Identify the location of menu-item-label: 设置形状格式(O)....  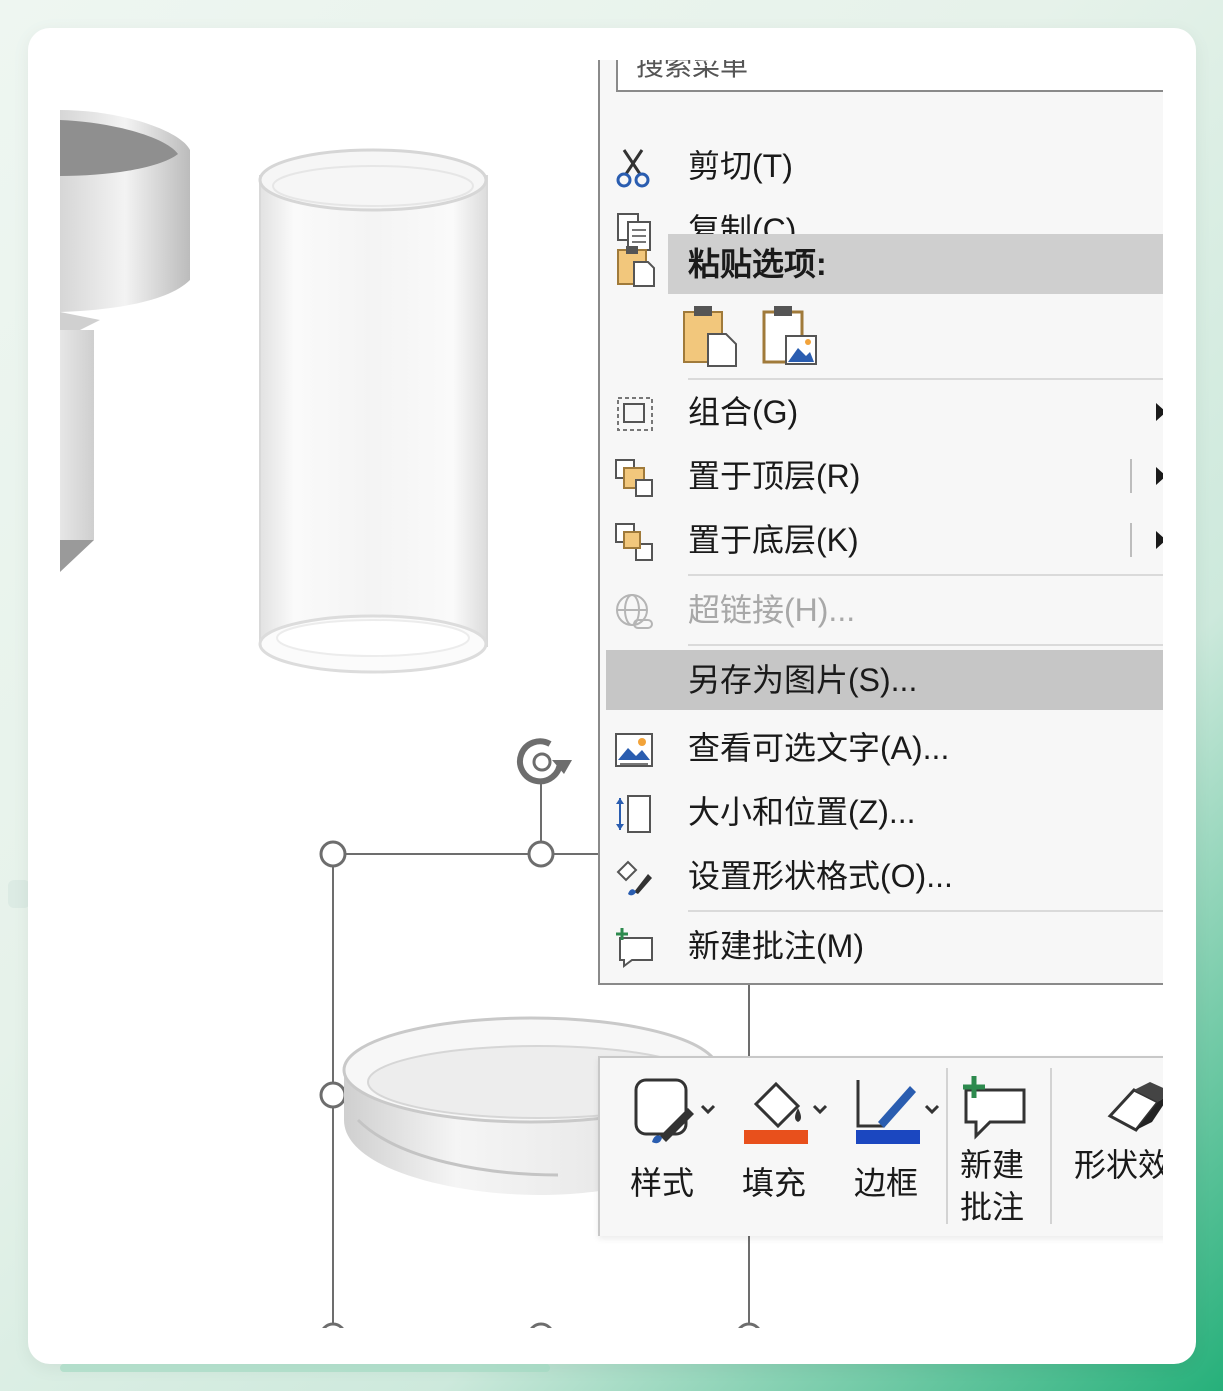
(820, 876).